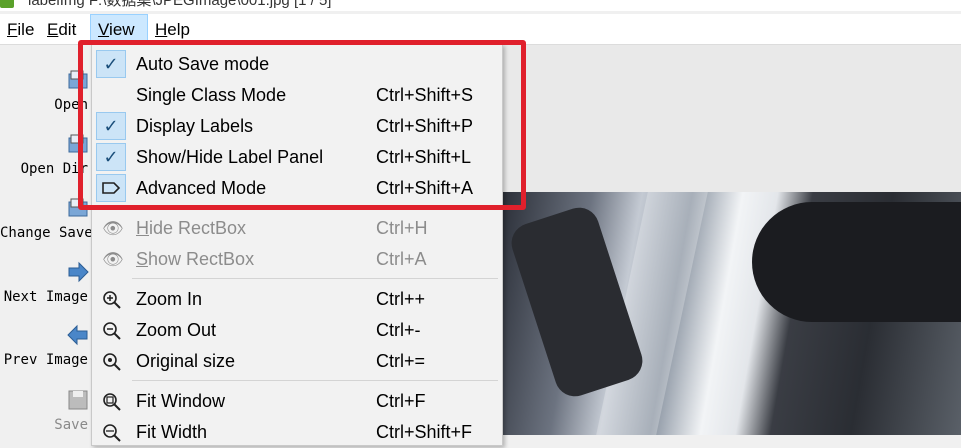  Describe the element at coordinates (296, 330) in the screenshot. I see `menu-item-zoom-out: Zoom Out Ctrl+-` at that location.